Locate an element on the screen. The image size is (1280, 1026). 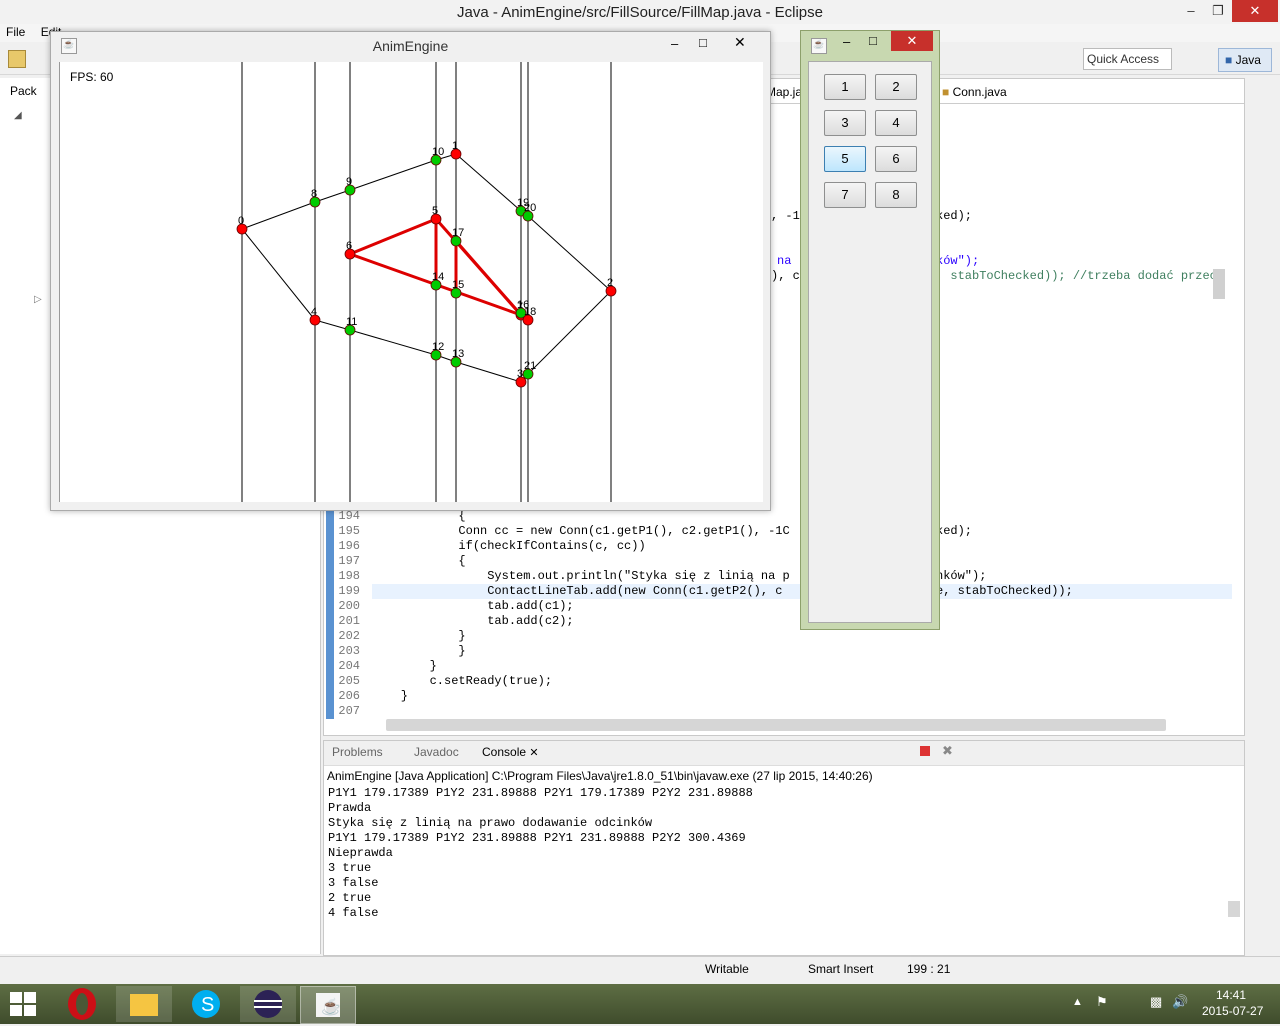
restore-button: ❐ is located at coordinates (1218, 11).